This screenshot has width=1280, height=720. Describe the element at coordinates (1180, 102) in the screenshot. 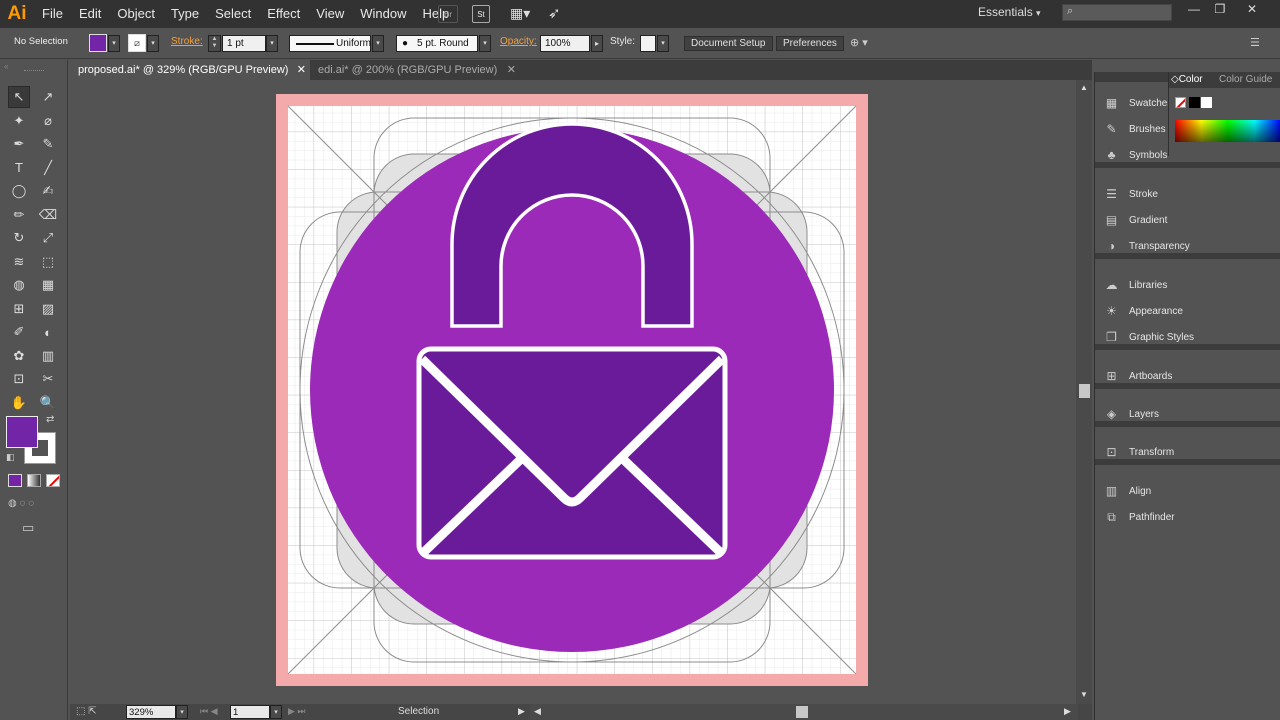

I see `none-swatch` at that location.